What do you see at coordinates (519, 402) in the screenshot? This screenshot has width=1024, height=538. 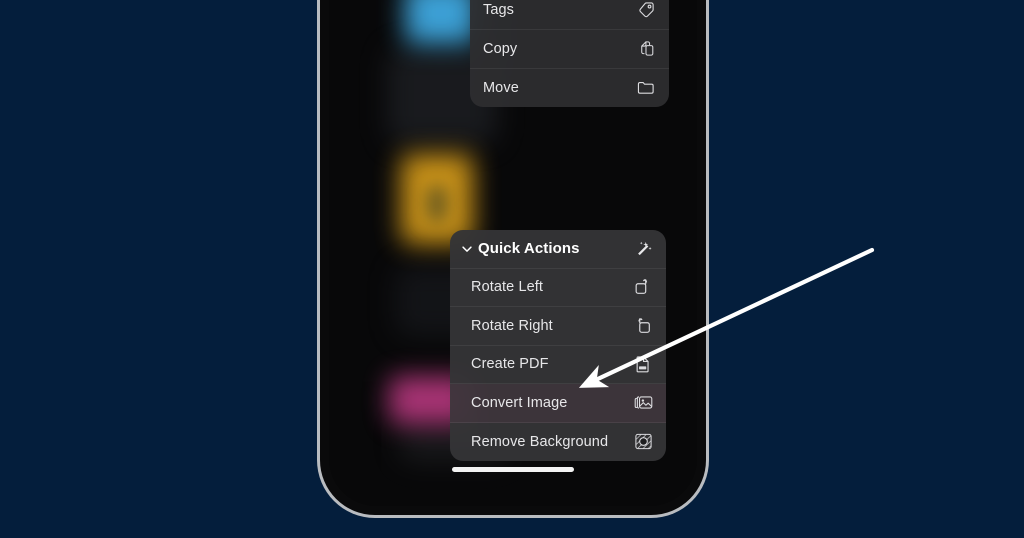 I see `quick-action-label: Convert Image` at bounding box center [519, 402].